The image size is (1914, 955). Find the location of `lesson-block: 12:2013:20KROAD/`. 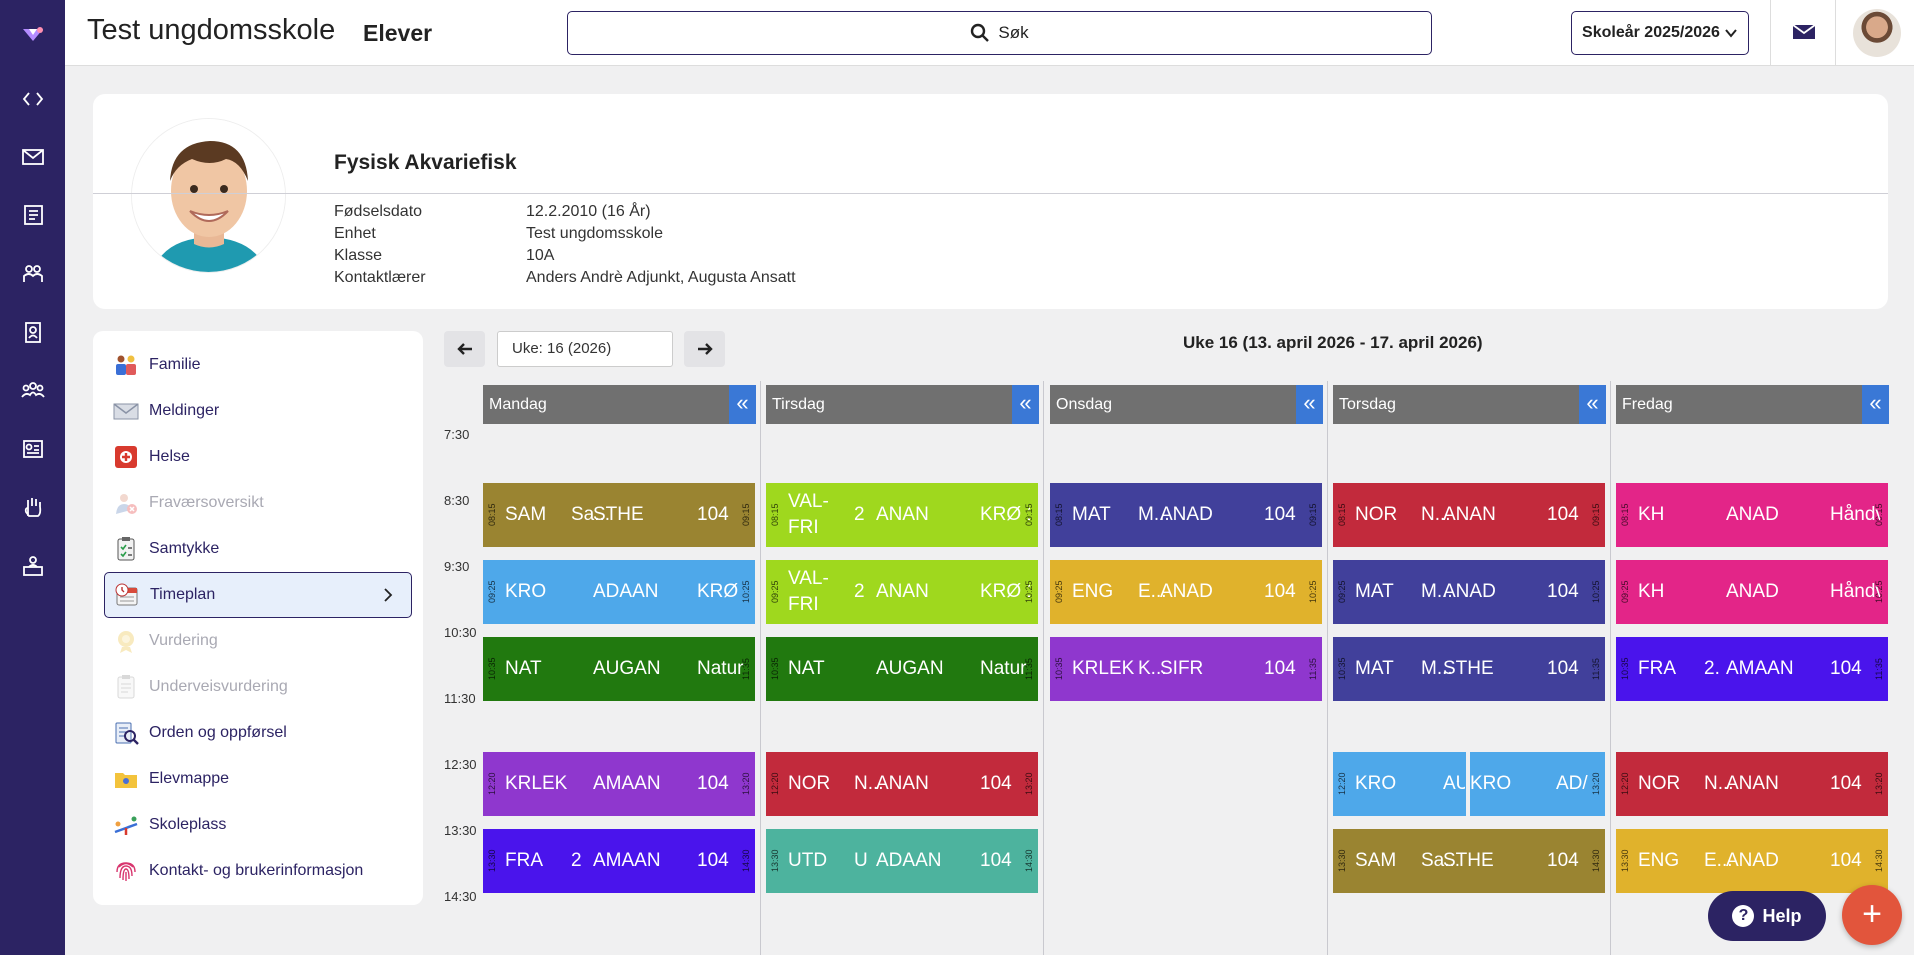

lesson-block: 12:2013:20KROAD/ is located at coordinates (1537, 784).